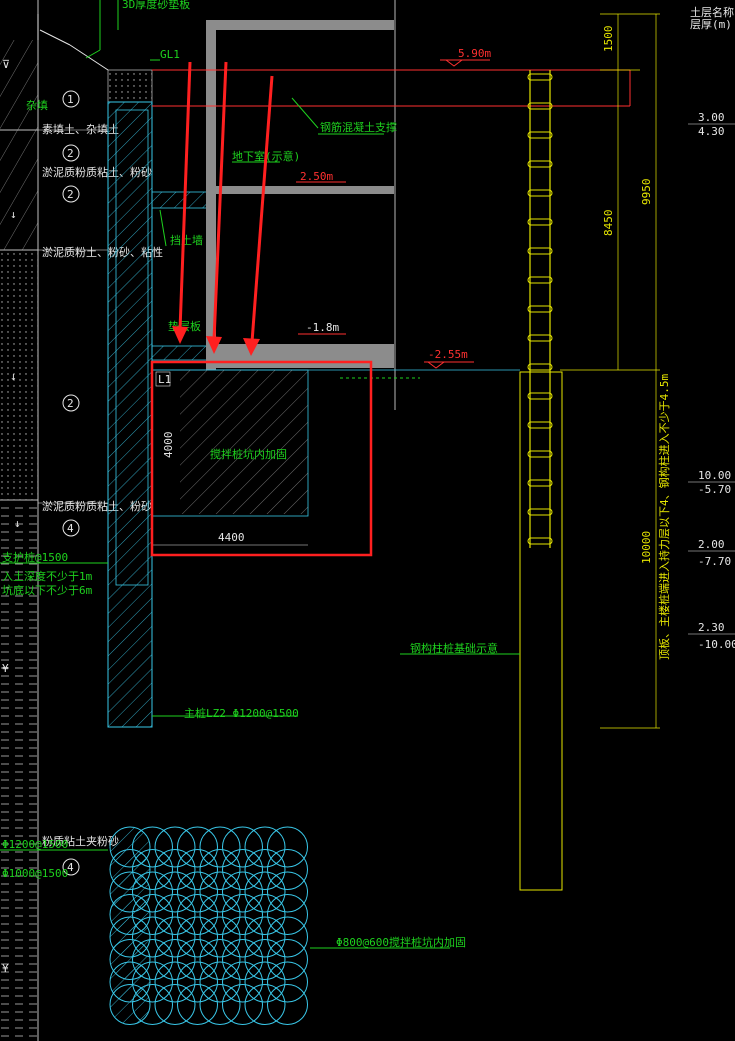 The width and height of the screenshot is (735, 1041). I want to click on side-value-1000: 10.00, so click(714, 475).